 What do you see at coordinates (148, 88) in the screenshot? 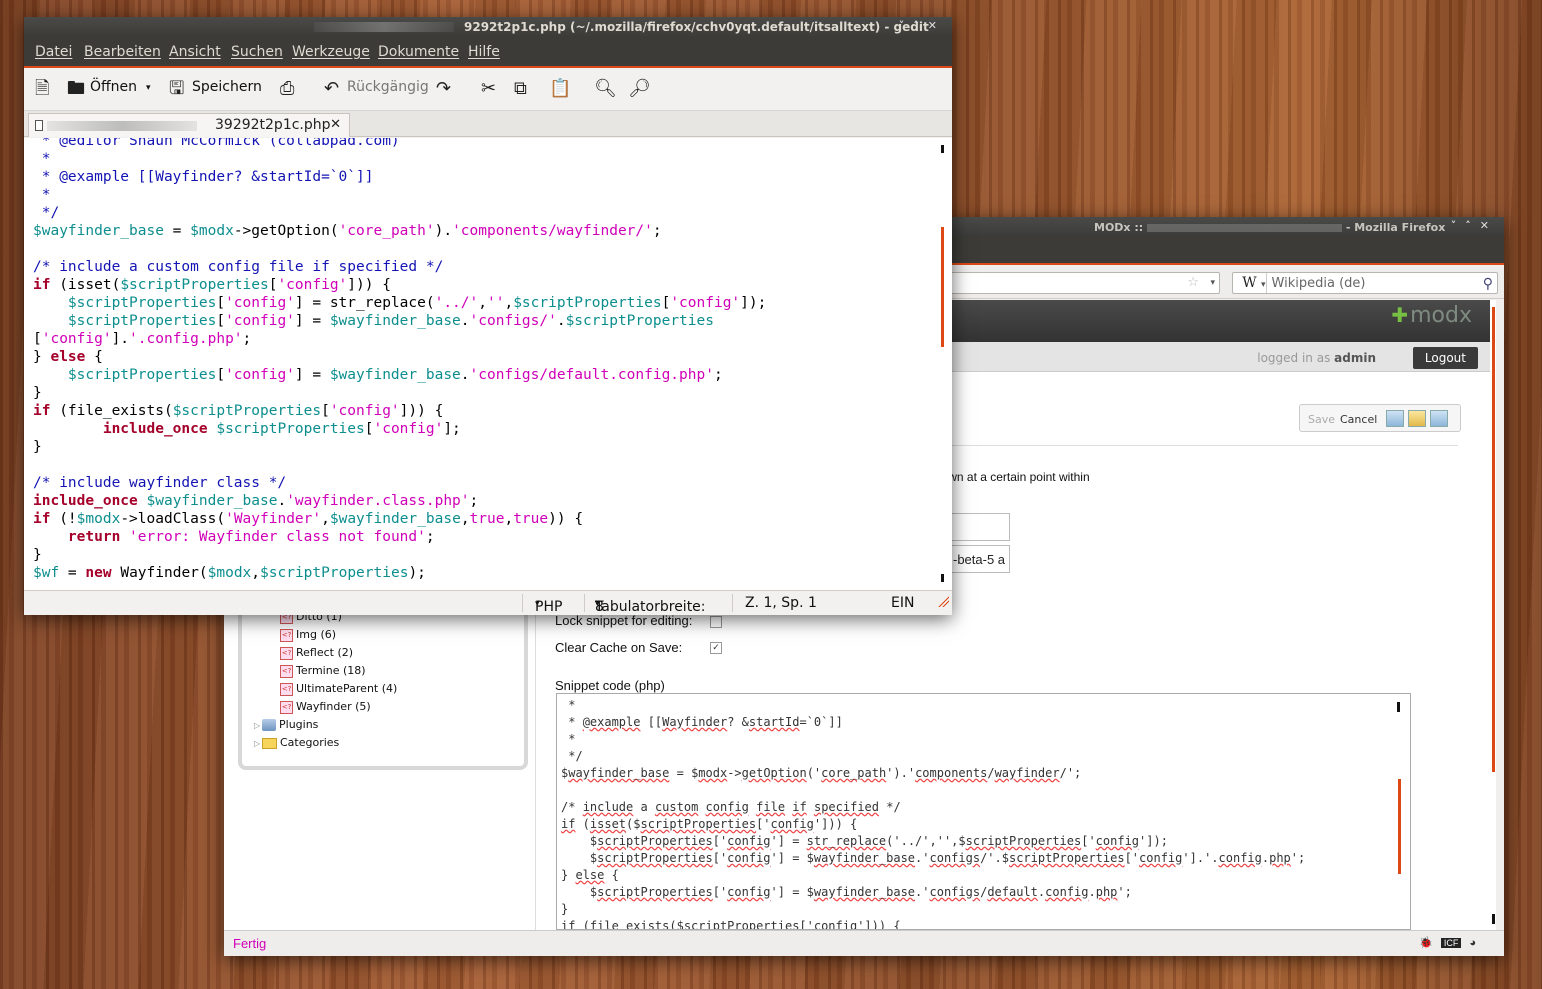
I see `open-dropdown-icon: ▾` at bounding box center [148, 88].